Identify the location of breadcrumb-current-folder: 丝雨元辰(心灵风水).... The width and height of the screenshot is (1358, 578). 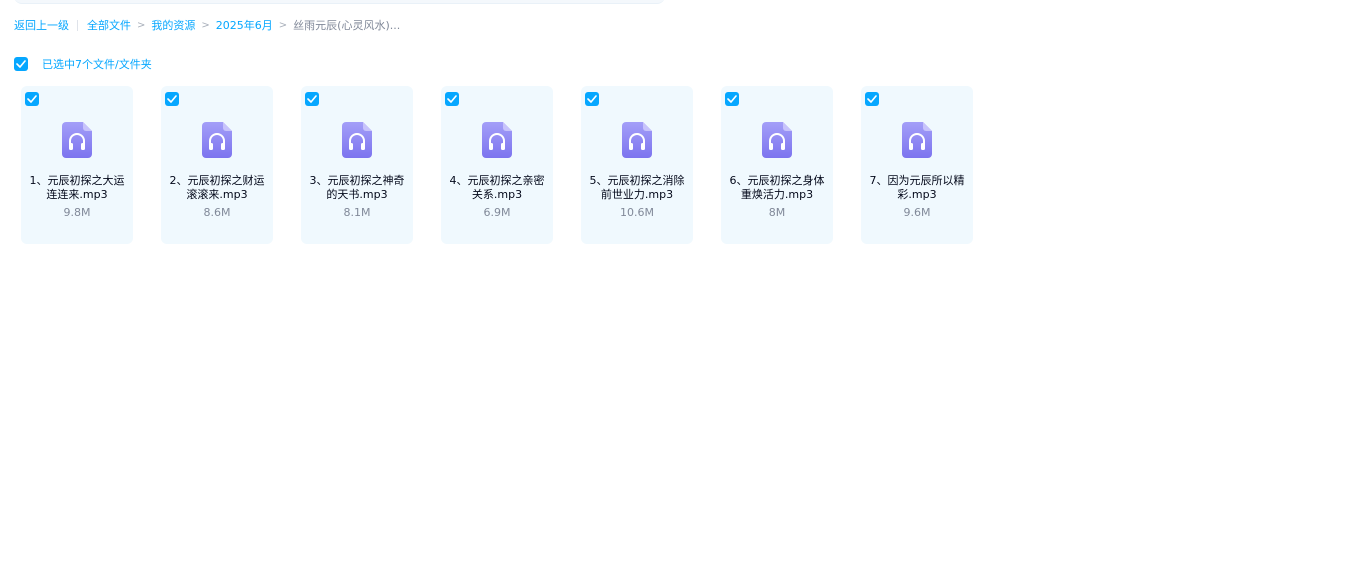
(347, 25).